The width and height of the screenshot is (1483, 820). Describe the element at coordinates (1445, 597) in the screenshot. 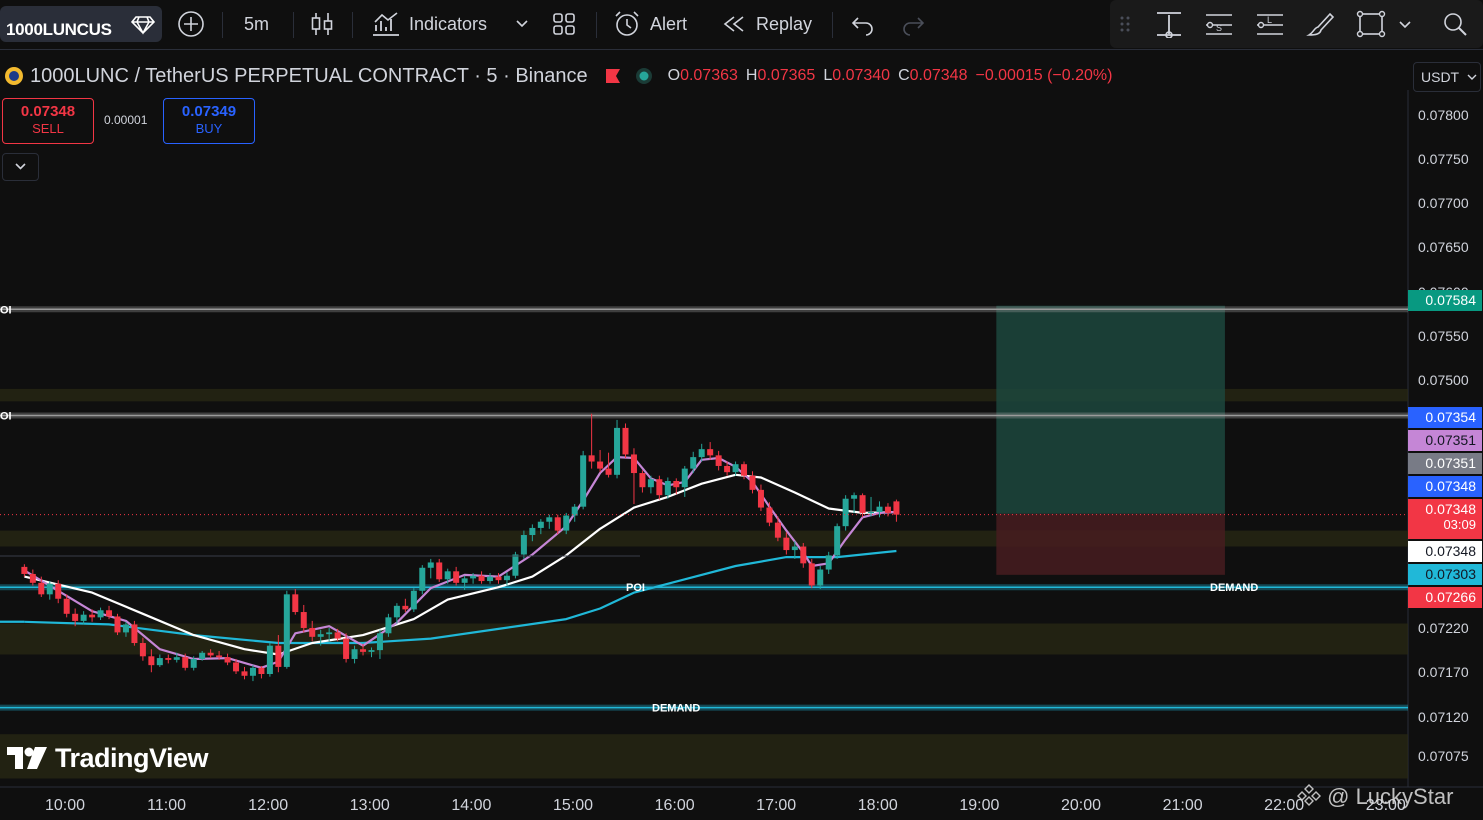

I see `price-tag: 0.07266` at that location.